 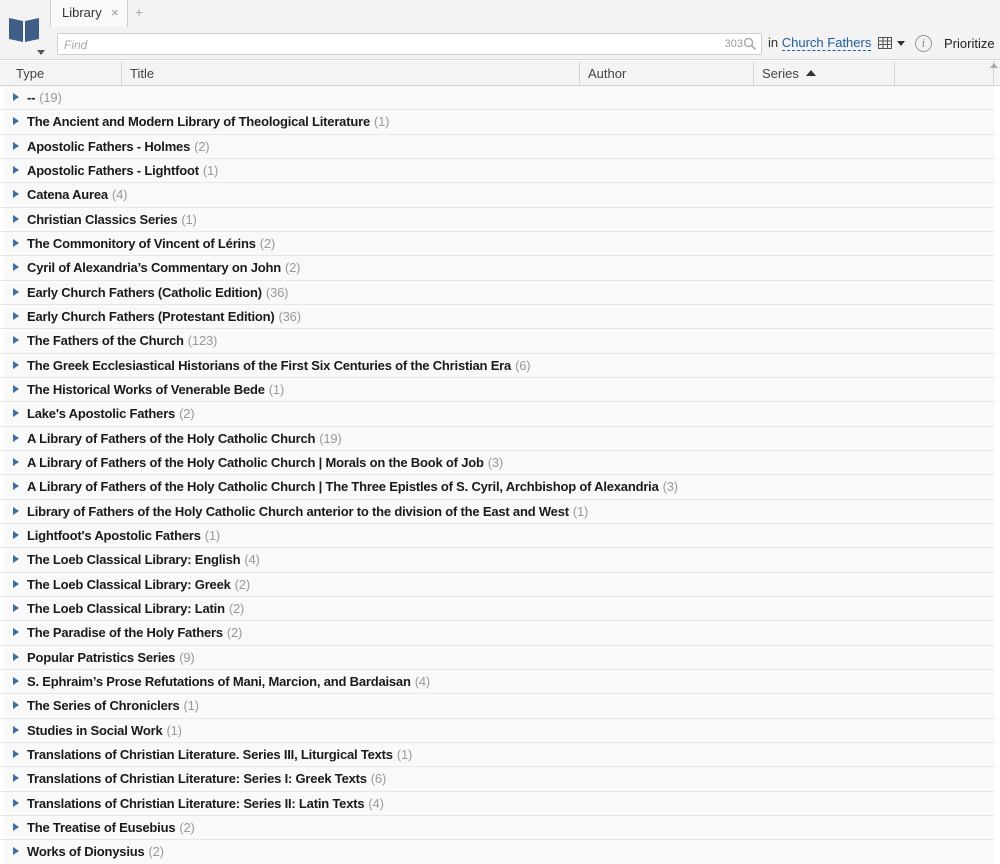 What do you see at coordinates (497, 414) in the screenshot?
I see `series-group-row: Lake's Apostolic Fathers (2)` at bounding box center [497, 414].